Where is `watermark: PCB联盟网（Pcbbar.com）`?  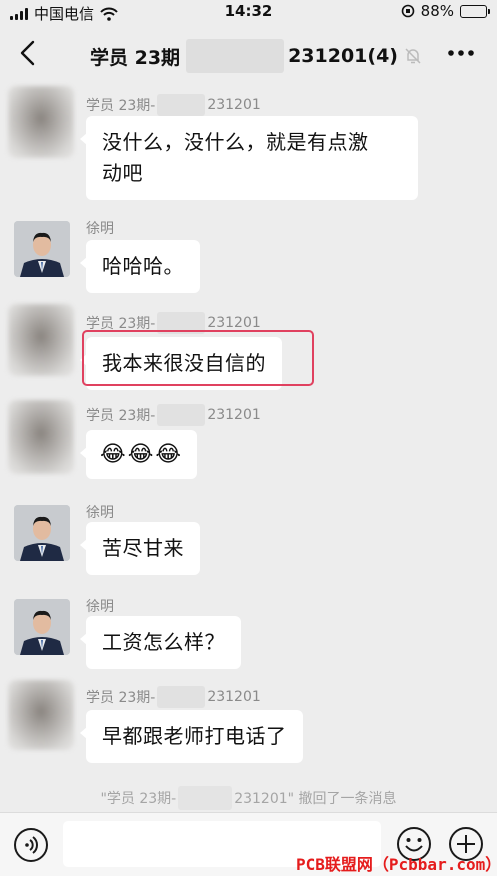 watermark: PCB联盟网（Pcbbar.com） is located at coordinates (396, 864).